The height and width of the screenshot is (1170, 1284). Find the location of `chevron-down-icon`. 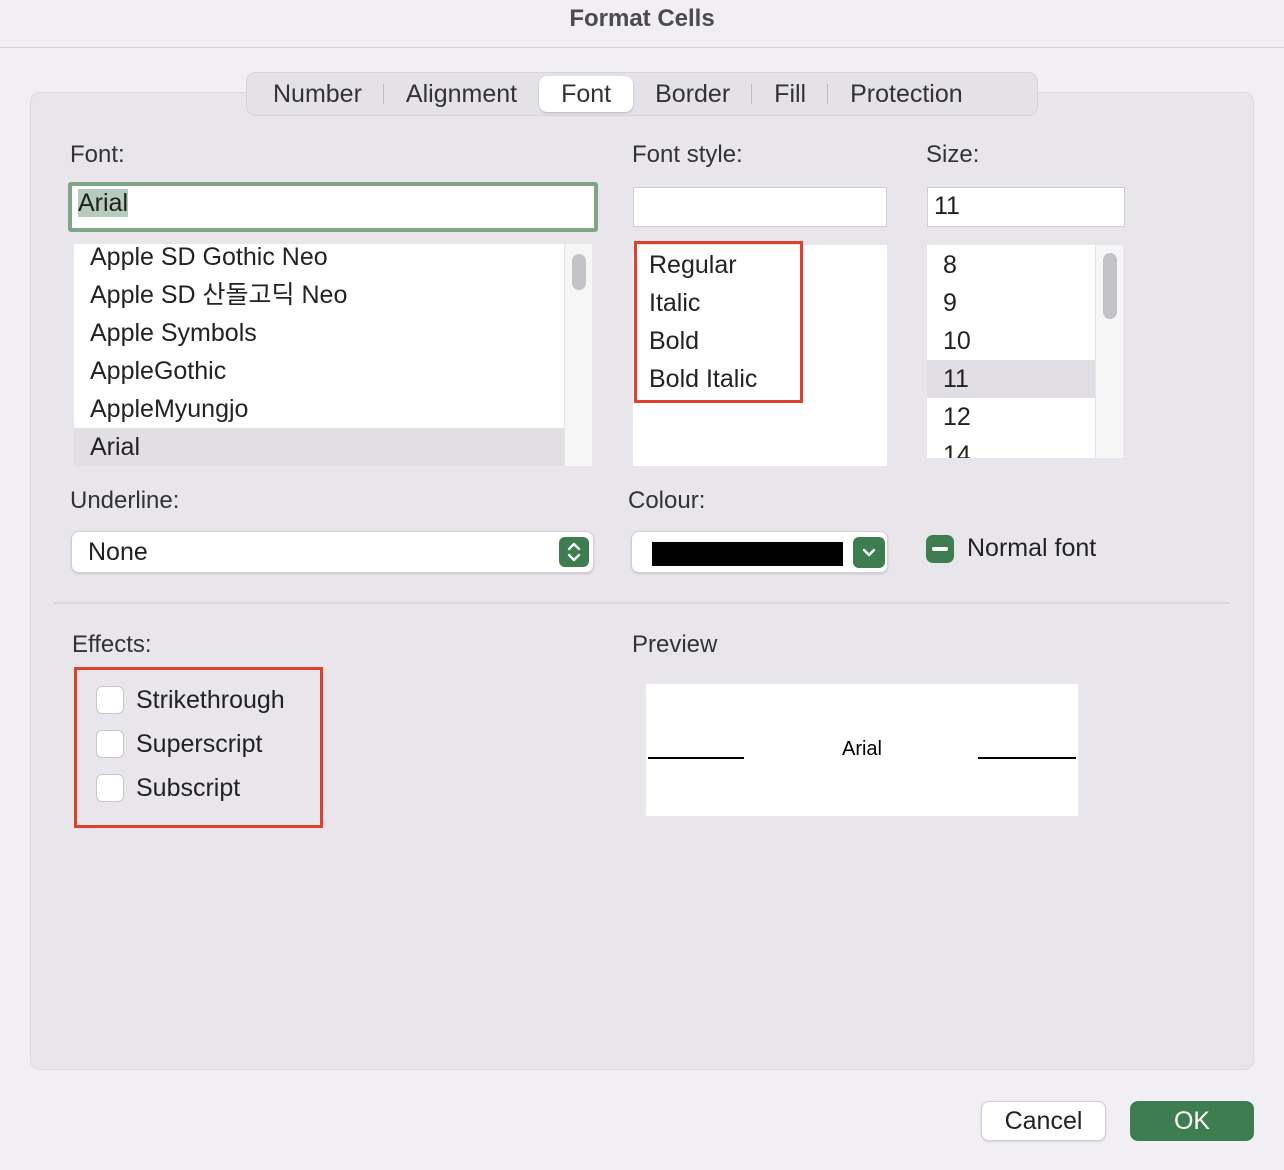

chevron-down-icon is located at coordinates (869, 552).